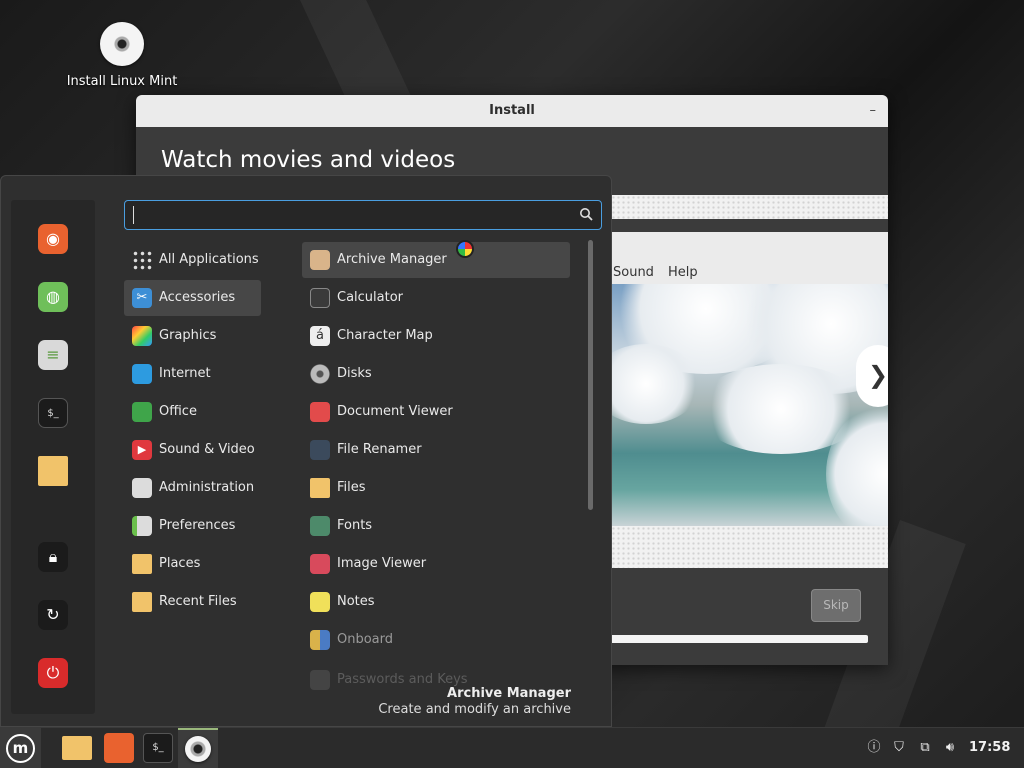 The width and height of the screenshot is (1024, 768). Describe the element at coordinates (142, 450) in the screenshot. I see `play-icon: ▶` at that location.